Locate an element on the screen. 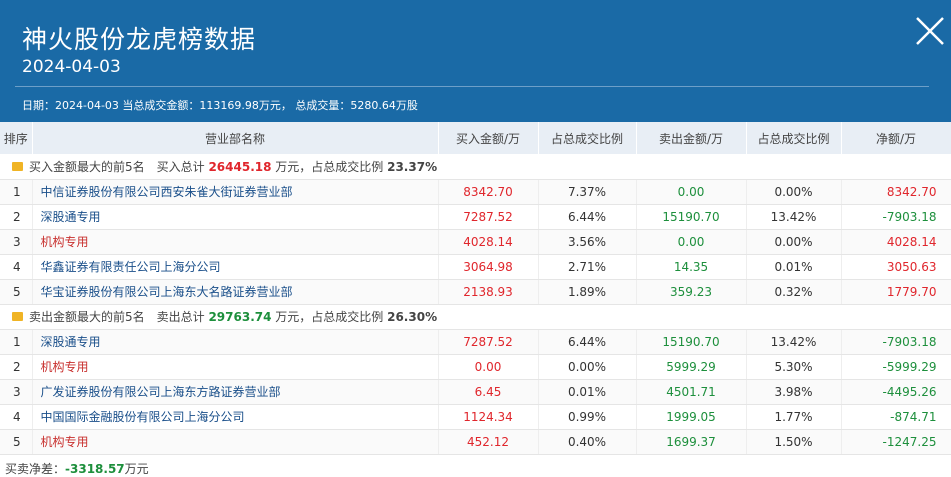  branch-cell: 深股通专用 is located at coordinates (235, 217).